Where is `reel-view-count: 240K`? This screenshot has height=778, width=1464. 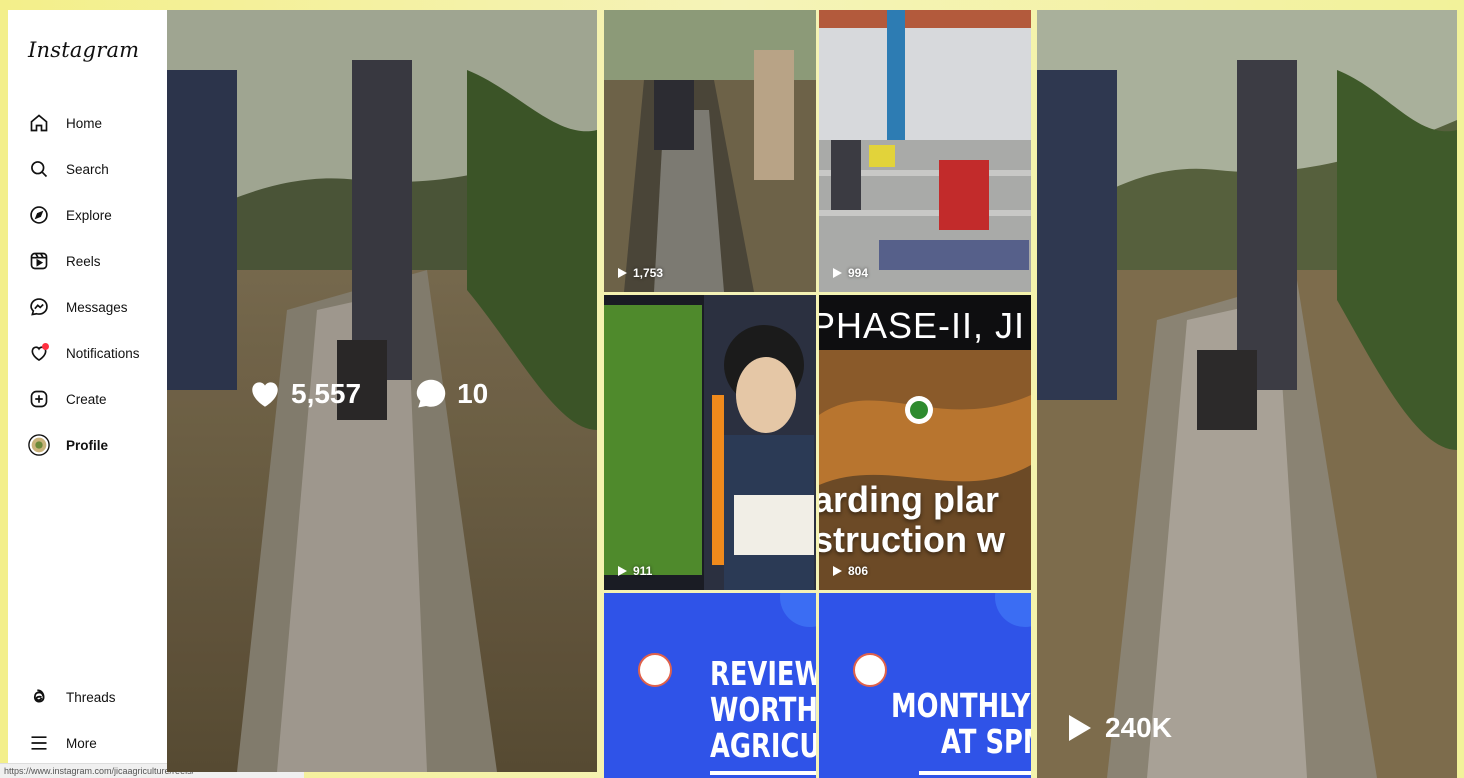
reel-view-count: 240K is located at coordinates (1120, 728).